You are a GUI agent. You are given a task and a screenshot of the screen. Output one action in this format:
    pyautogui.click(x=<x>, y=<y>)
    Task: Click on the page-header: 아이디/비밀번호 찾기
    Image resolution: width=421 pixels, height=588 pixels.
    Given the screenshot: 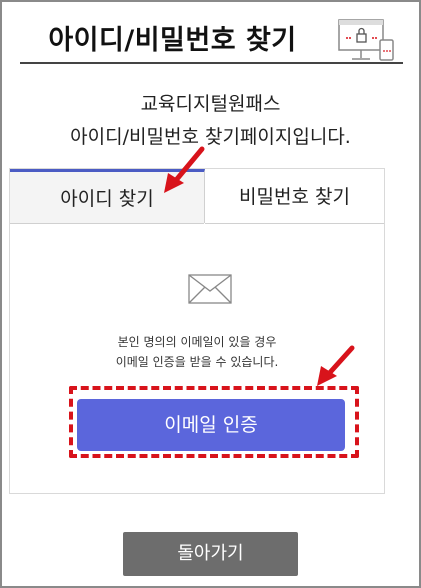 What is the action you would take?
    pyautogui.click(x=210, y=35)
    